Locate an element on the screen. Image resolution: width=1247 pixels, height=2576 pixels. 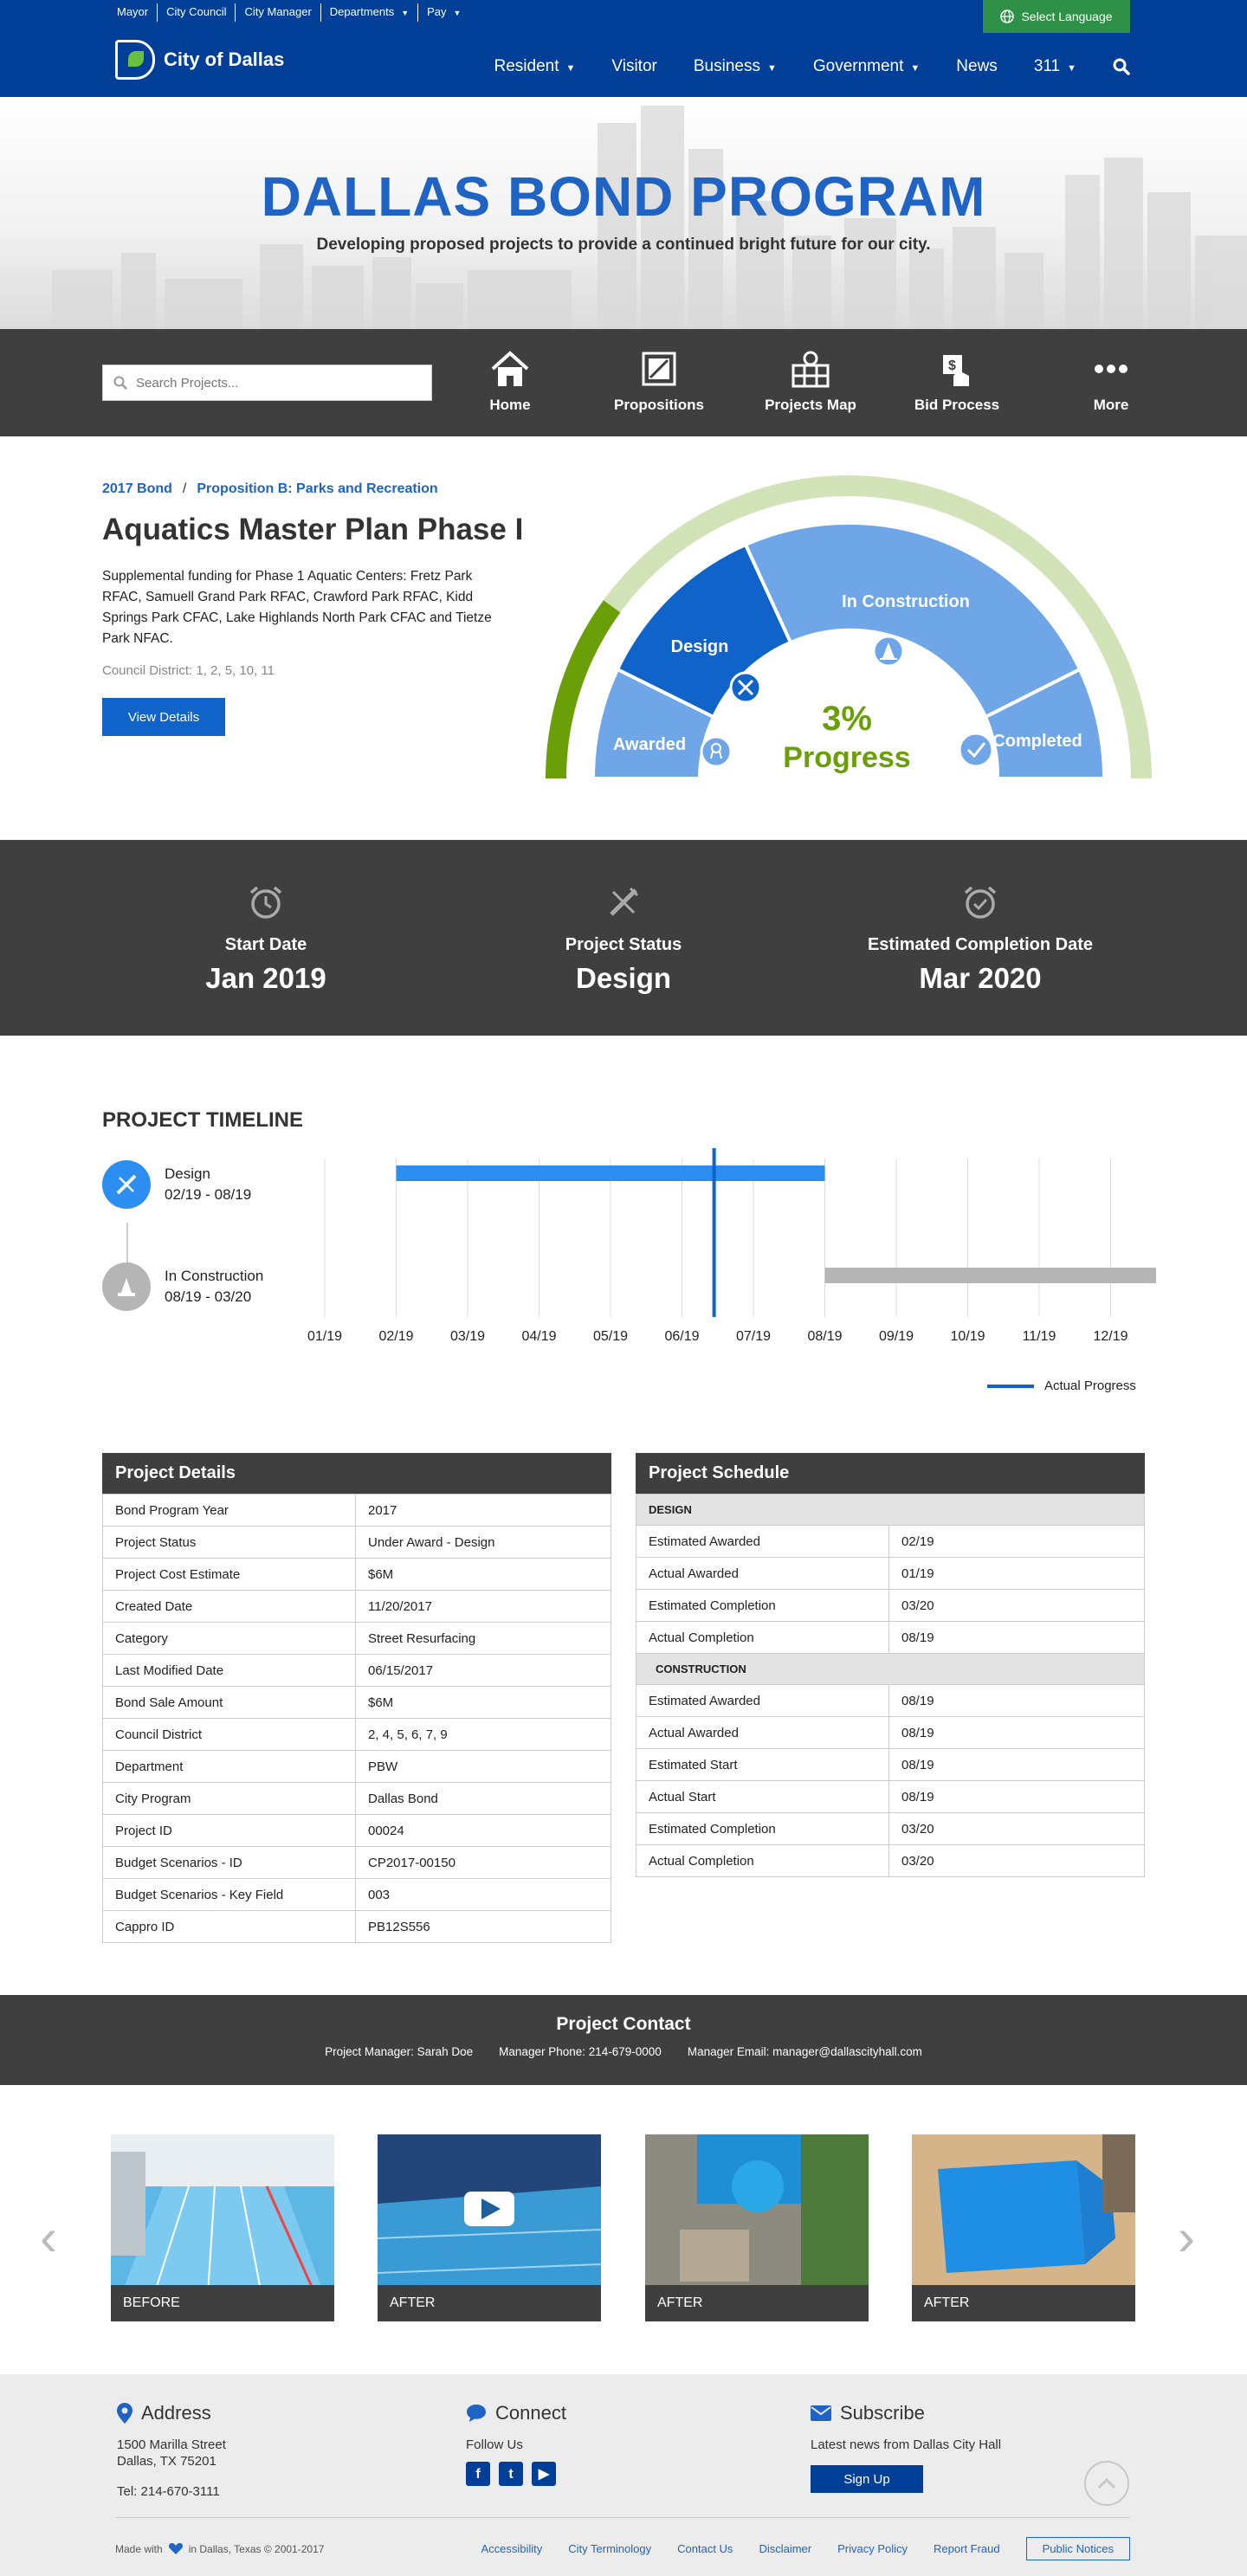
timeline-tick-label: 03/19 is located at coordinates (467, 1336).